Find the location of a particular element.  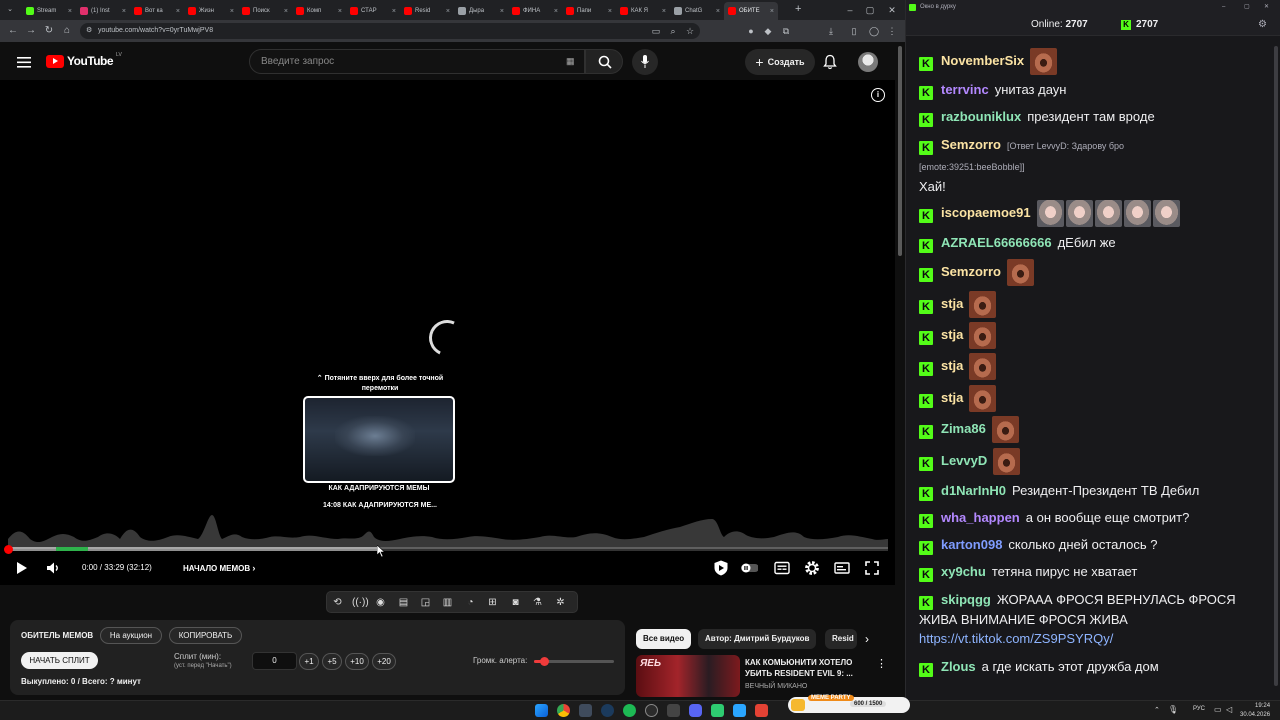

meme-party-widget: MEME PARTY 600 / 1500 is located at coordinates (849, 704).